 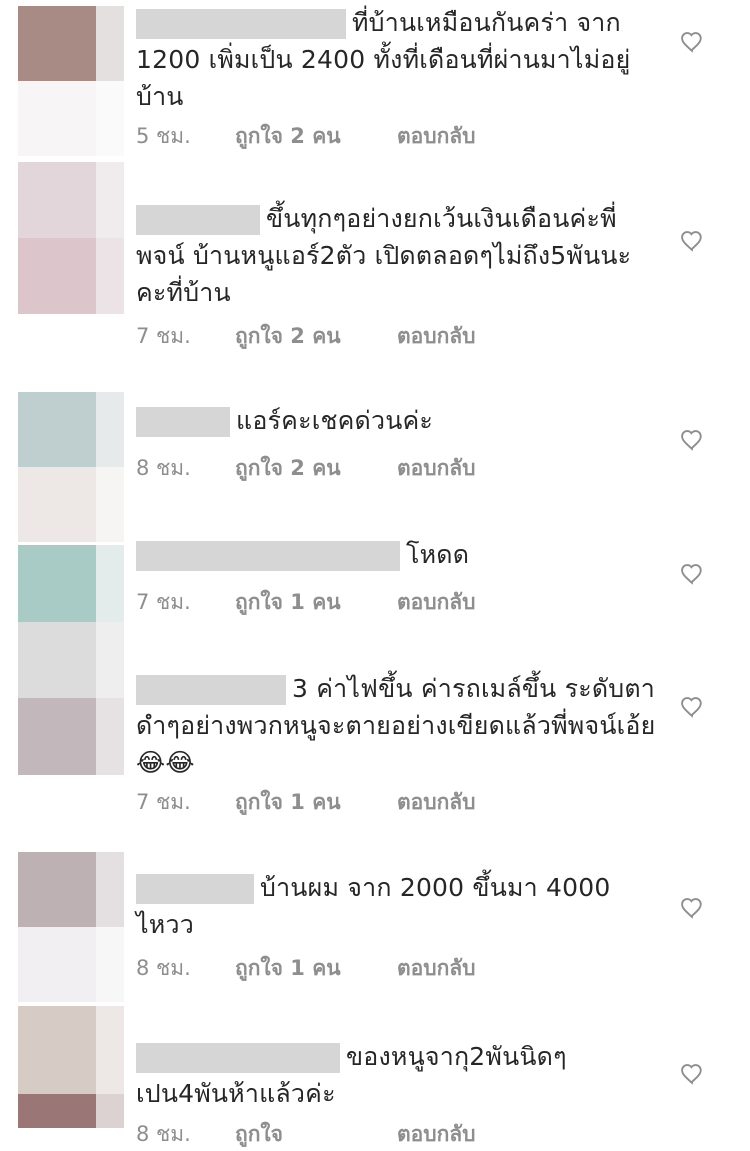 What do you see at coordinates (438, 554) in the screenshot?
I see `comment-text-content: โหดด` at bounding box center [438, 554].